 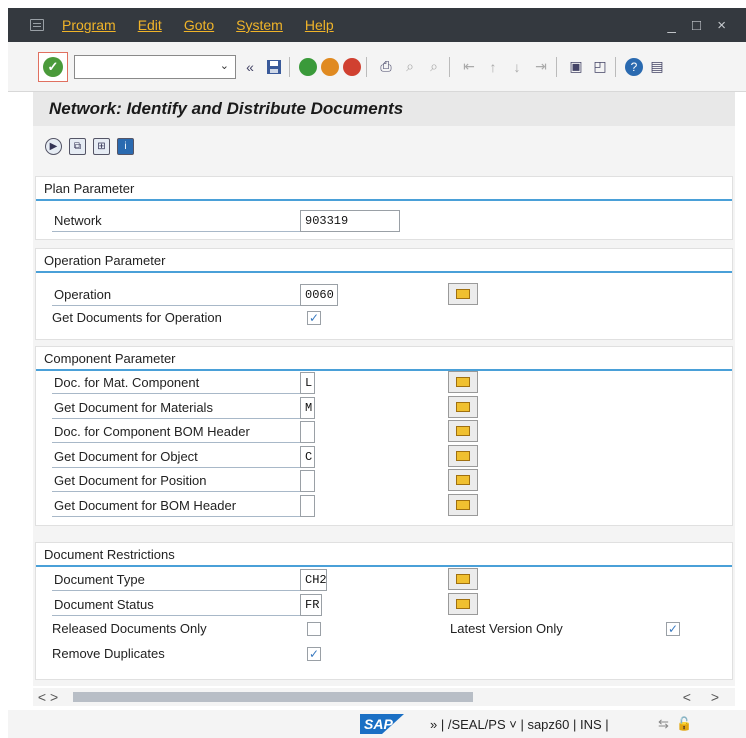 What do you see at coordinates (155, 66) in the screenshot?
I see `command-field: ⌄` at bounding box center [155, 66].